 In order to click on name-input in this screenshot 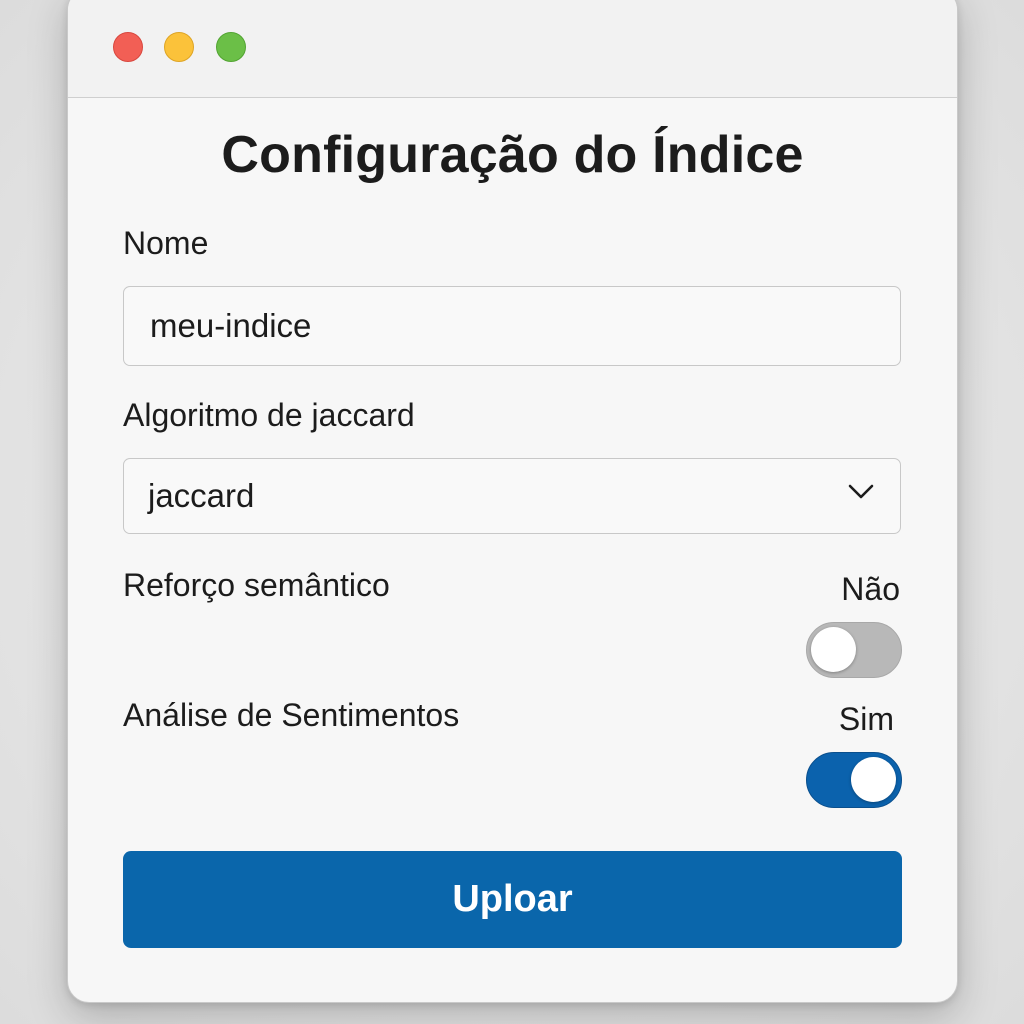, I will do `click(512, 326)`.